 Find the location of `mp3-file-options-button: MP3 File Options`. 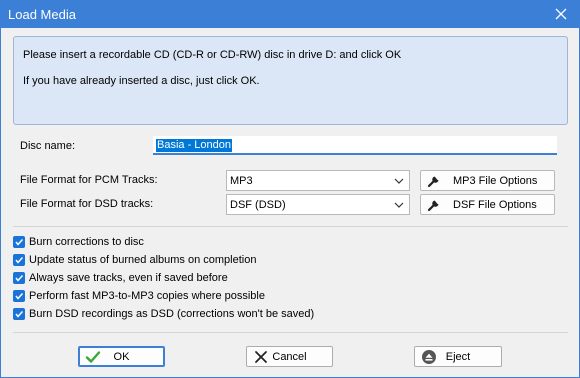

mp3-file-options-button: MP3 File Options is located at coordinates (487, 180).